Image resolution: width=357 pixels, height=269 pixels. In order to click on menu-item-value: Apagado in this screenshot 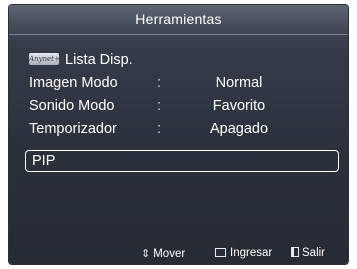, I will do `click(239, 129)`.